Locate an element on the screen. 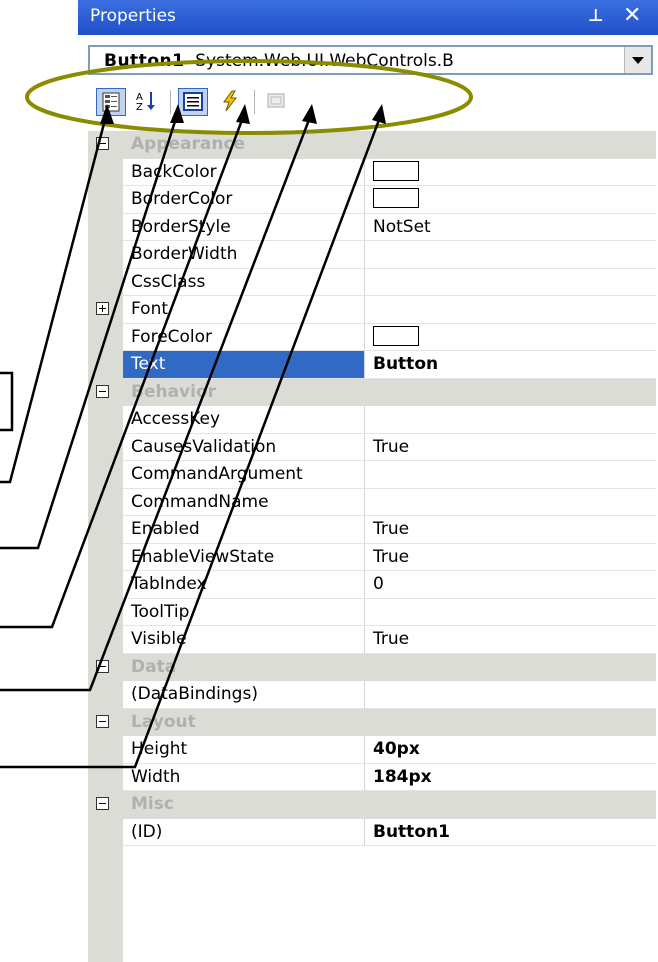 The image size is (658, 962). property-row: ForeColor is located at coordinates (372, 337).